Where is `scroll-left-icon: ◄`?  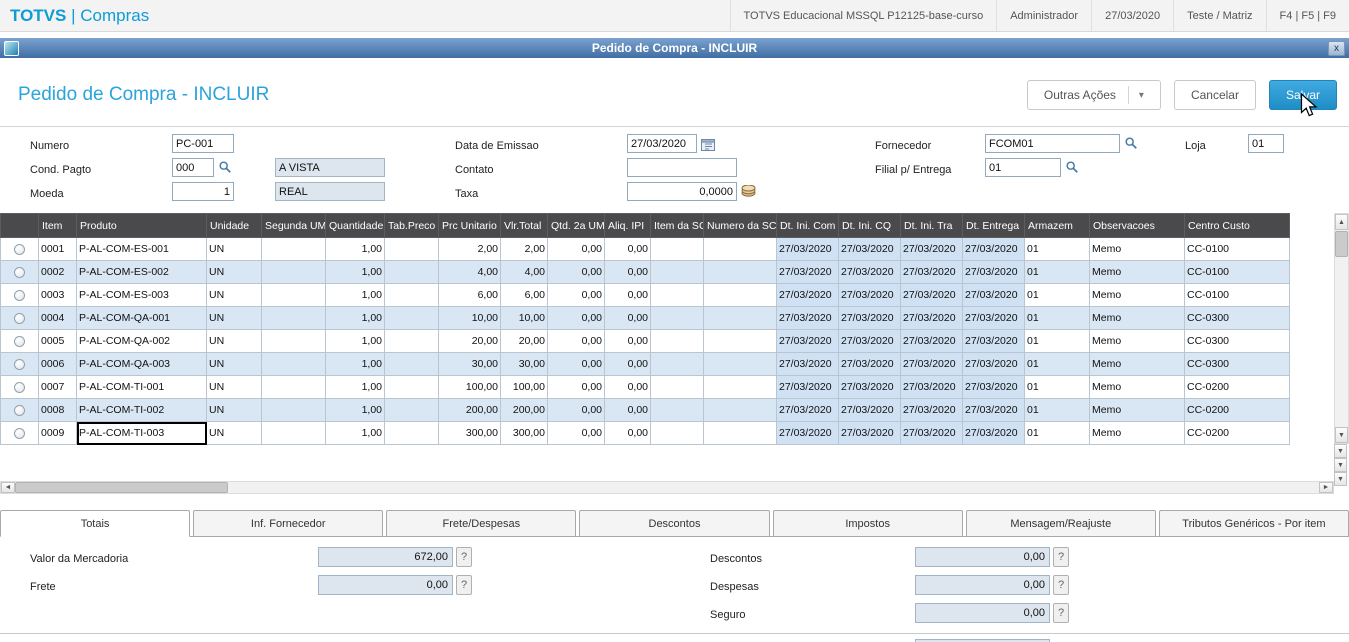 scroll-left-icon: ◄ is located at coordinates (8, 487).